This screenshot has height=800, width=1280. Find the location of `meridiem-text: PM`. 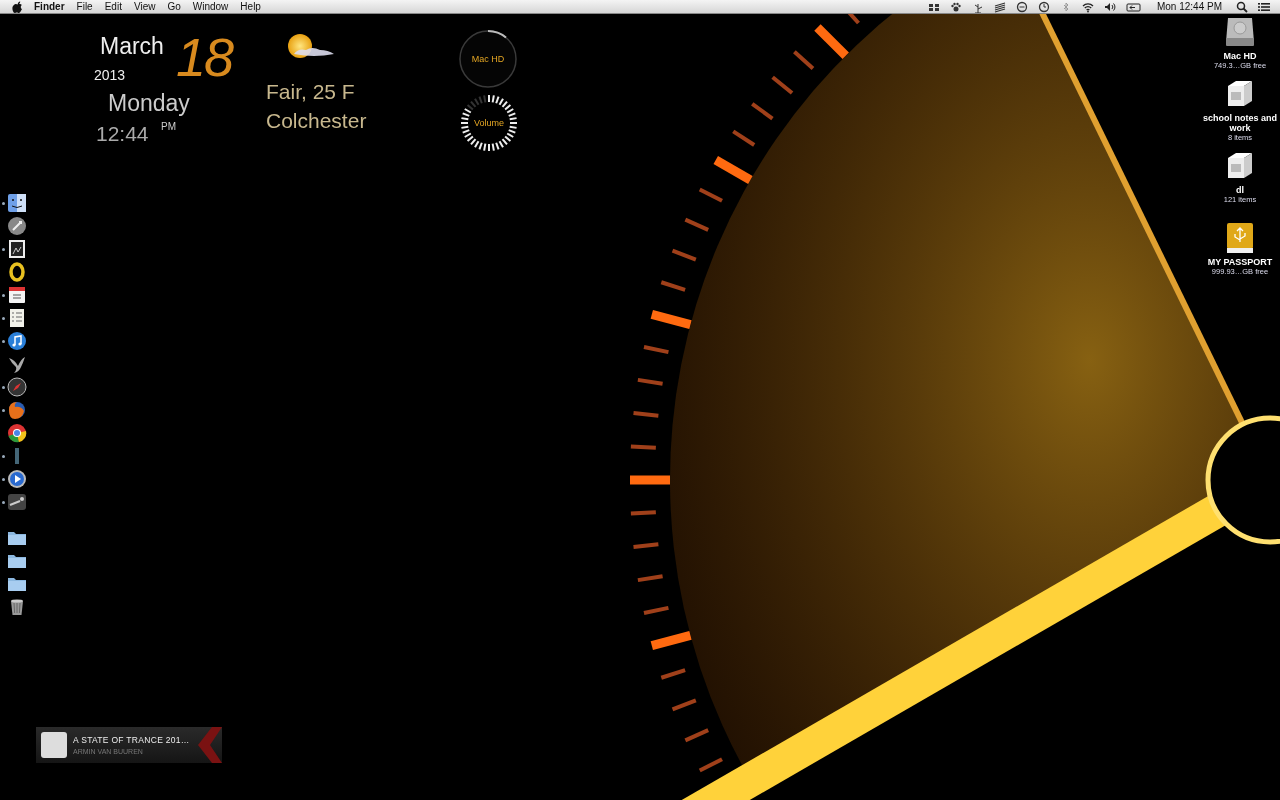

meridiem-text: PM is located at coordinates (168, 127).